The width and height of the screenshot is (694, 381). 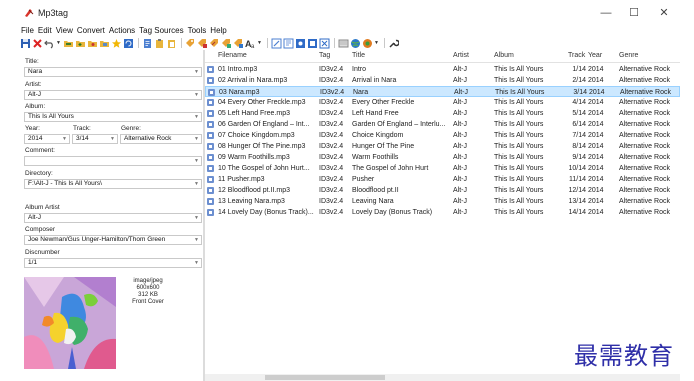 What do you see at coordinates (35, 138) in the screenshot?
I see `year-value: 2014` at bounding box center [35, 138].